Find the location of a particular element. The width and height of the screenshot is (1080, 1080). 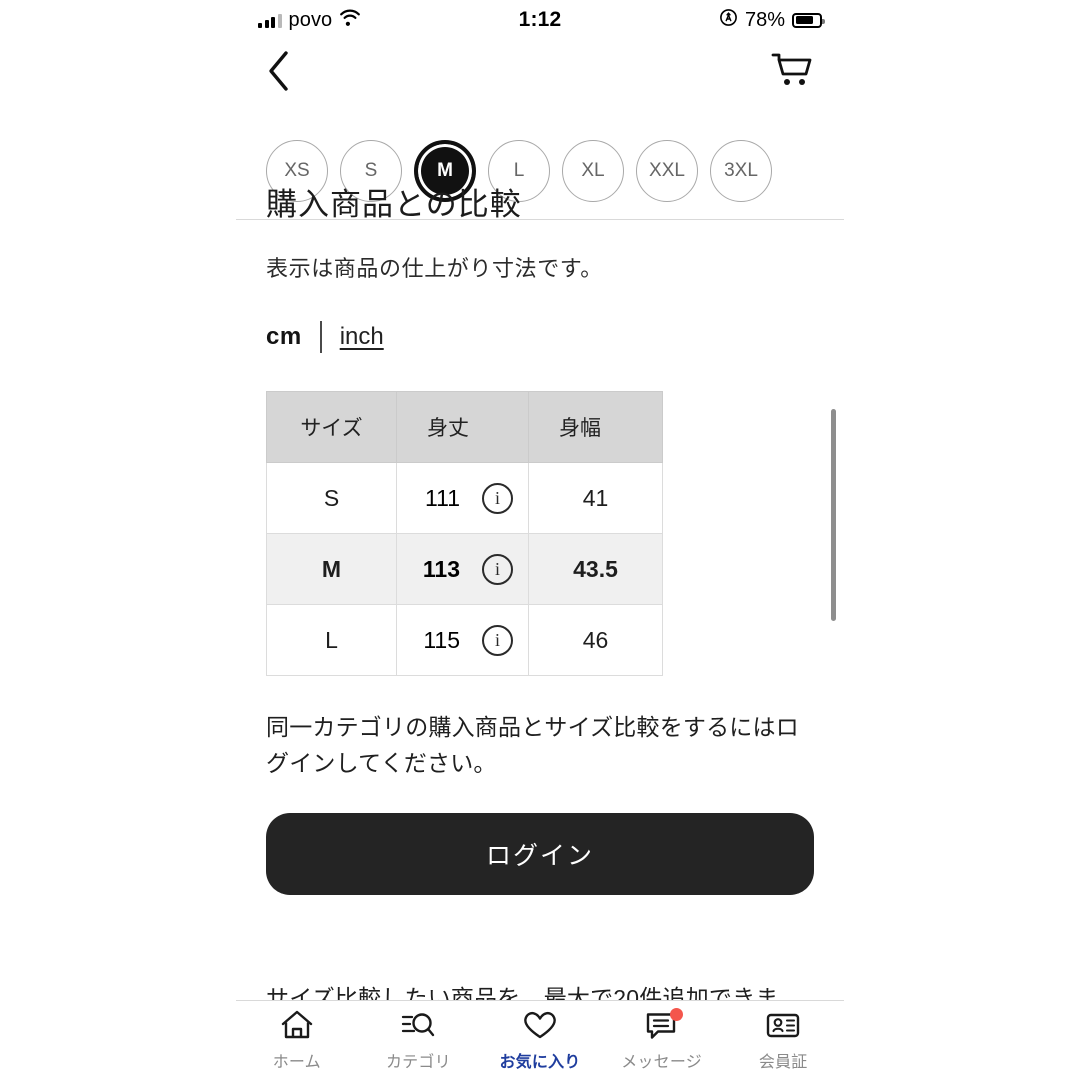

tab-messages: メッセージ is located at coordinates (662, 1040).